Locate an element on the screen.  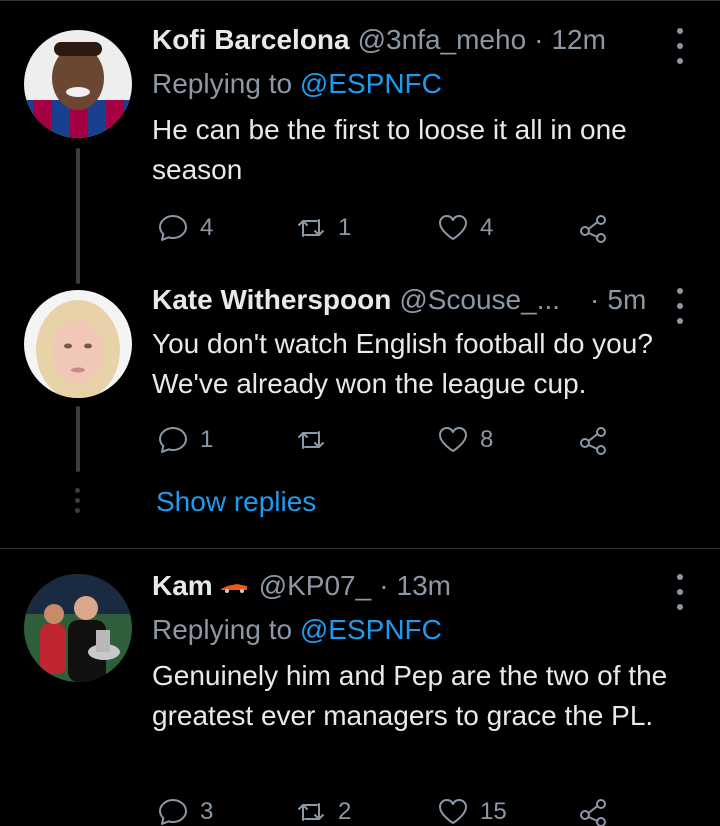
tweet-actions: 3 2 15 is located at coordinates (387, 809).